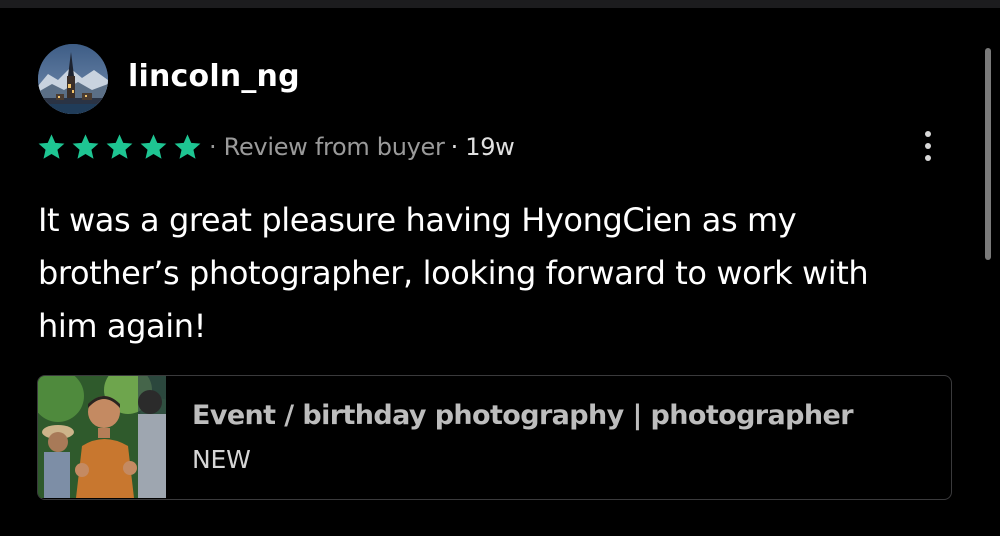 This screenshot has height=536, width=1000. I want to click on listing-photo, so click(102, 437).